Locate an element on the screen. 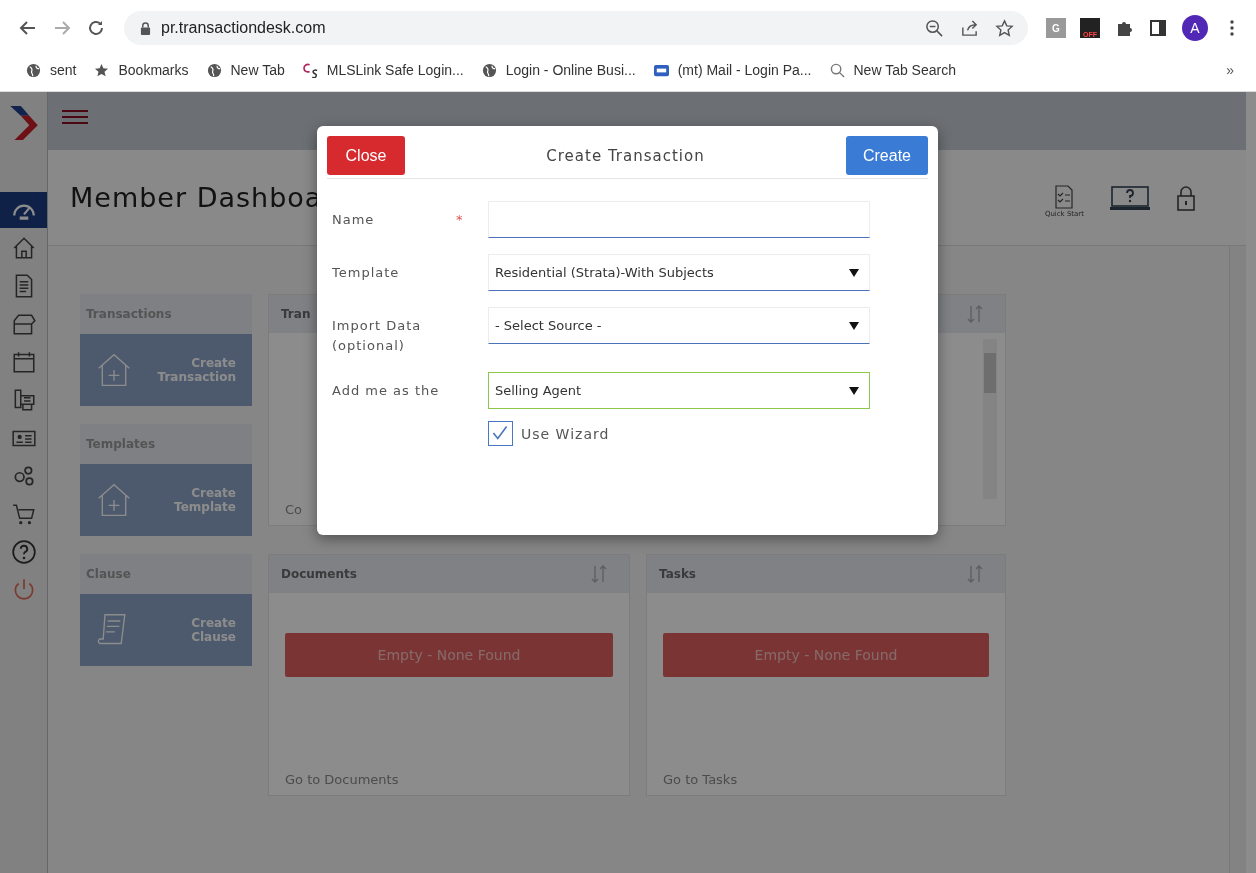 The height and width of the screenshot is (873, 1256). bookmark: sent is located at coordinates (51, 70).